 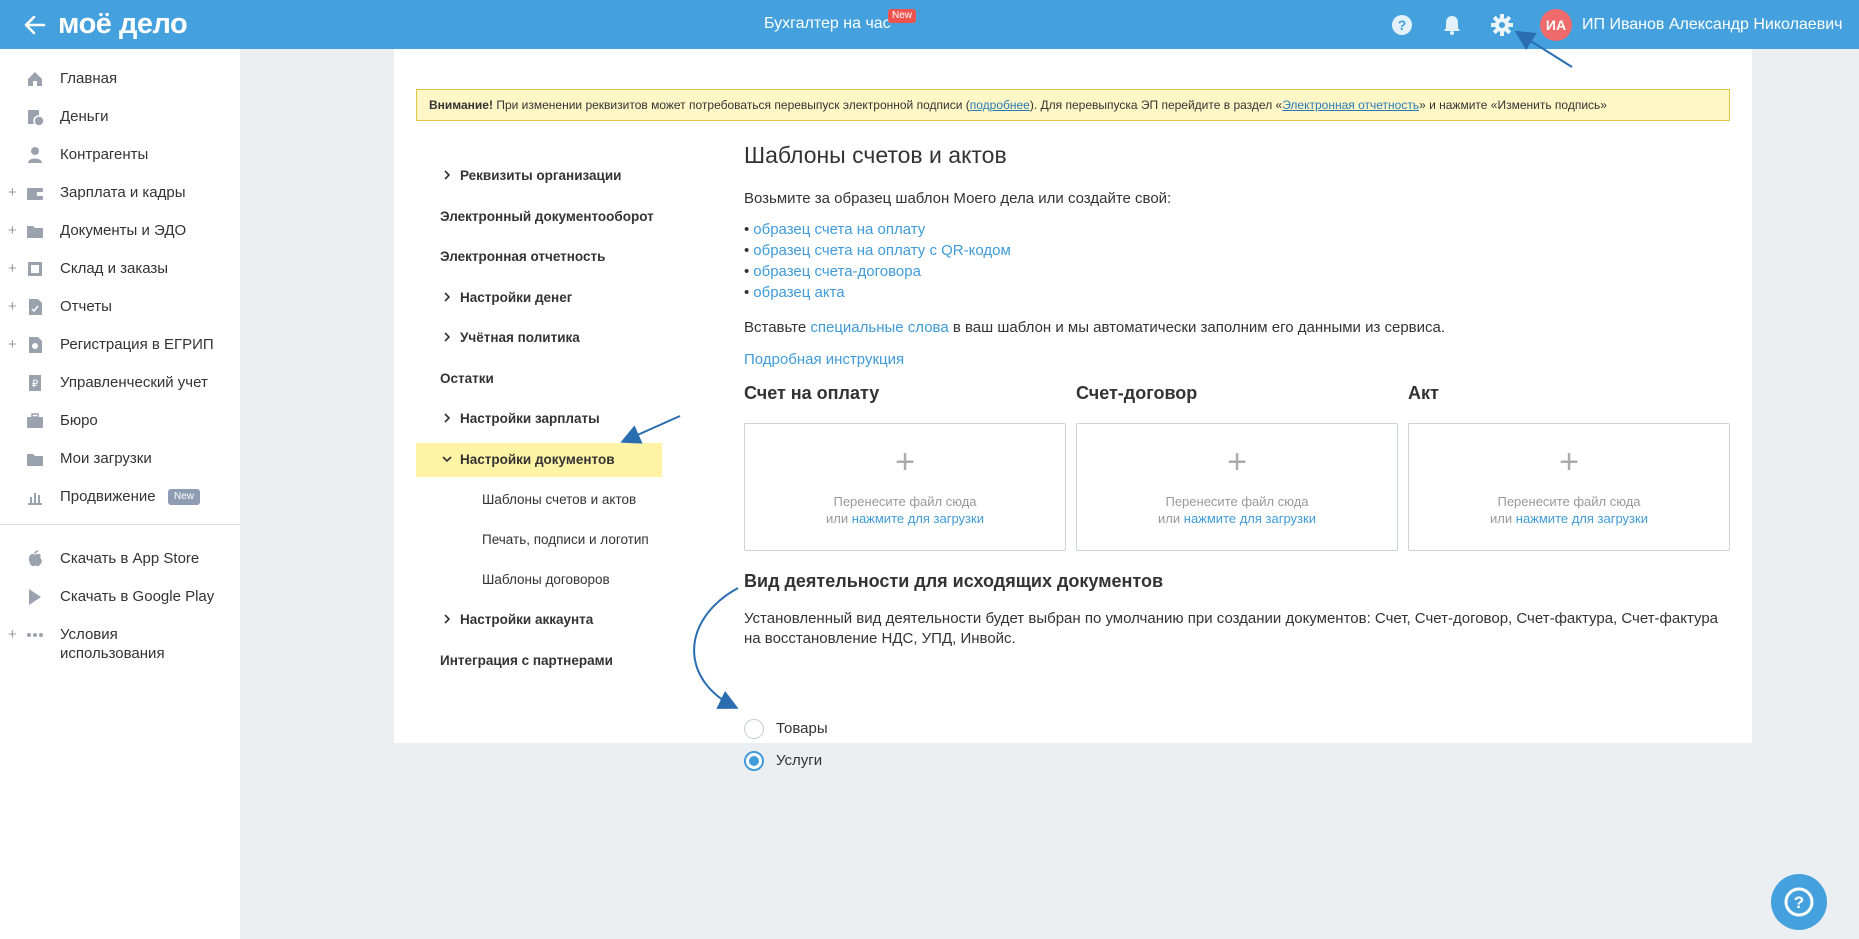 What do you see at coordinates (1502, 25) in the screenshot?
I see `gear-icon` at bounding box center [1502, 25].